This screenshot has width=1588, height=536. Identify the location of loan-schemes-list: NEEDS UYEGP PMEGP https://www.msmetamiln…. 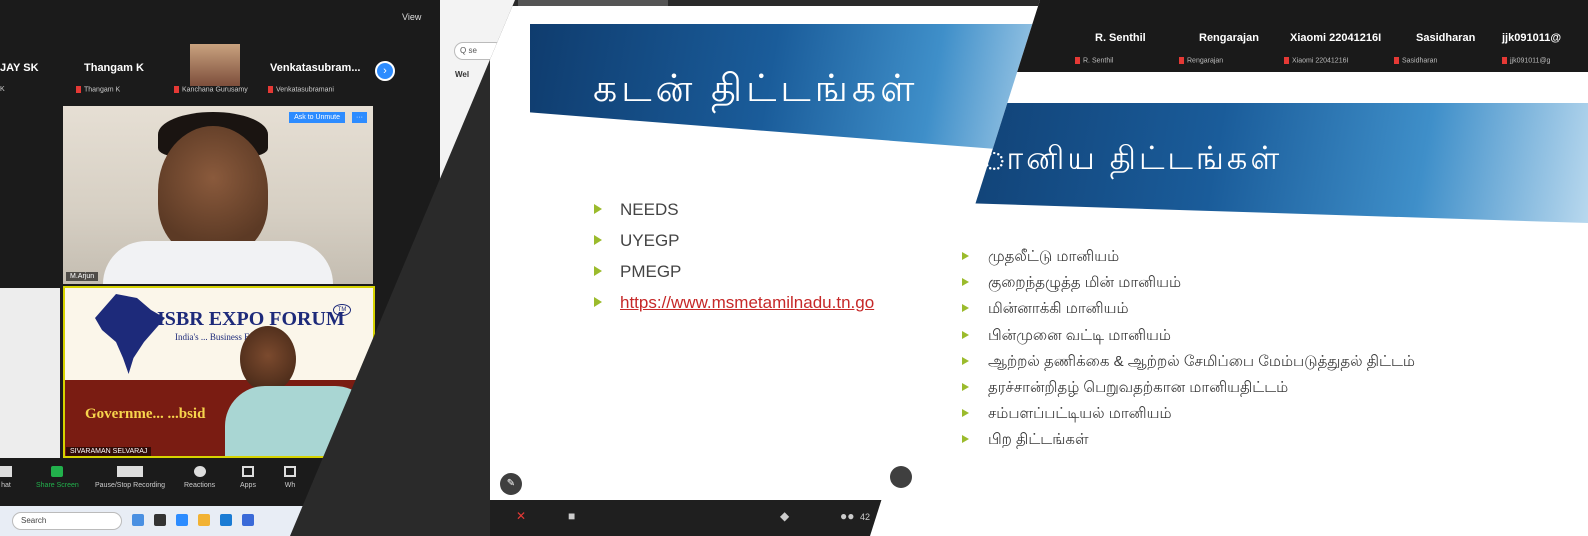
(734, 262).